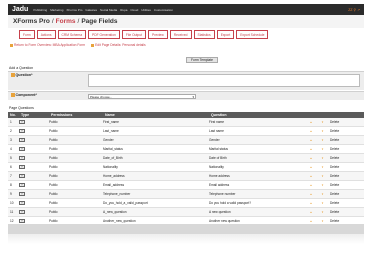 The width and height of the screenshot is (372, 260). What do you see at coordinates (158, 34) in the screenshot?
I see `tab-preview: Preview` at bounding box center [158, 34].